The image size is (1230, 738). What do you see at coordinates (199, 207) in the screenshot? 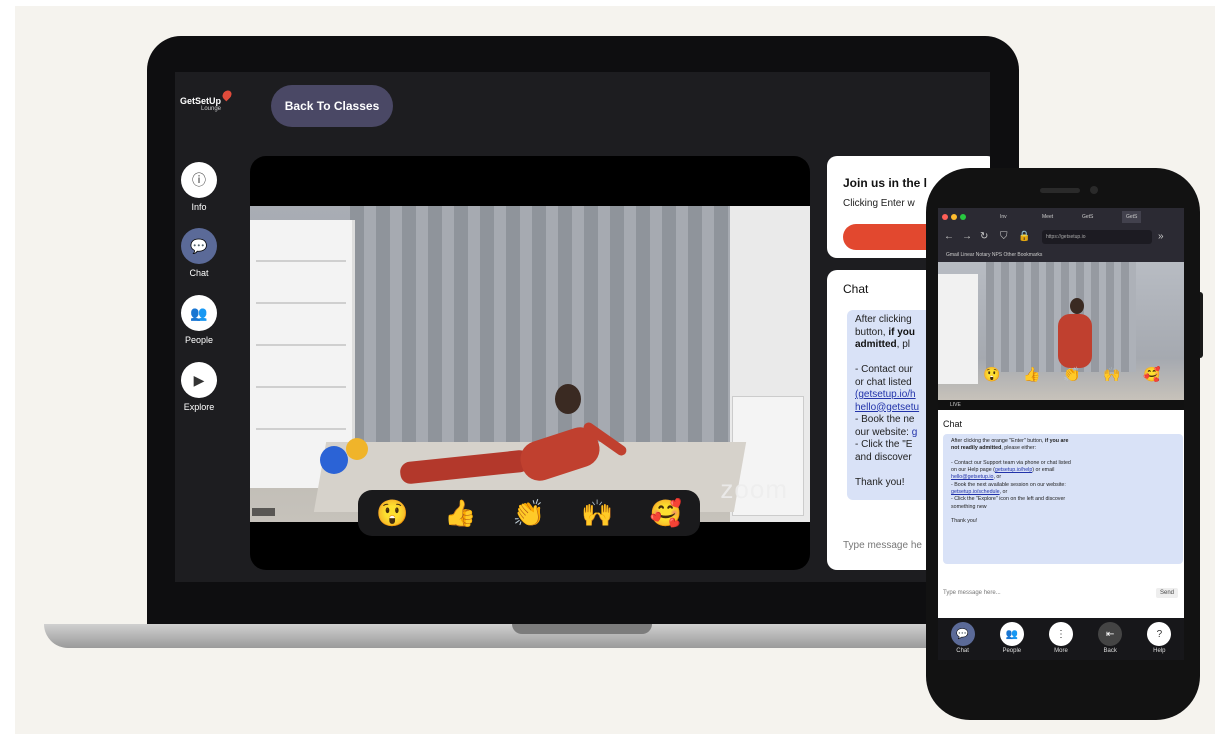
I see `sidebar-item-label: Info` at bounding box center [199, 207].